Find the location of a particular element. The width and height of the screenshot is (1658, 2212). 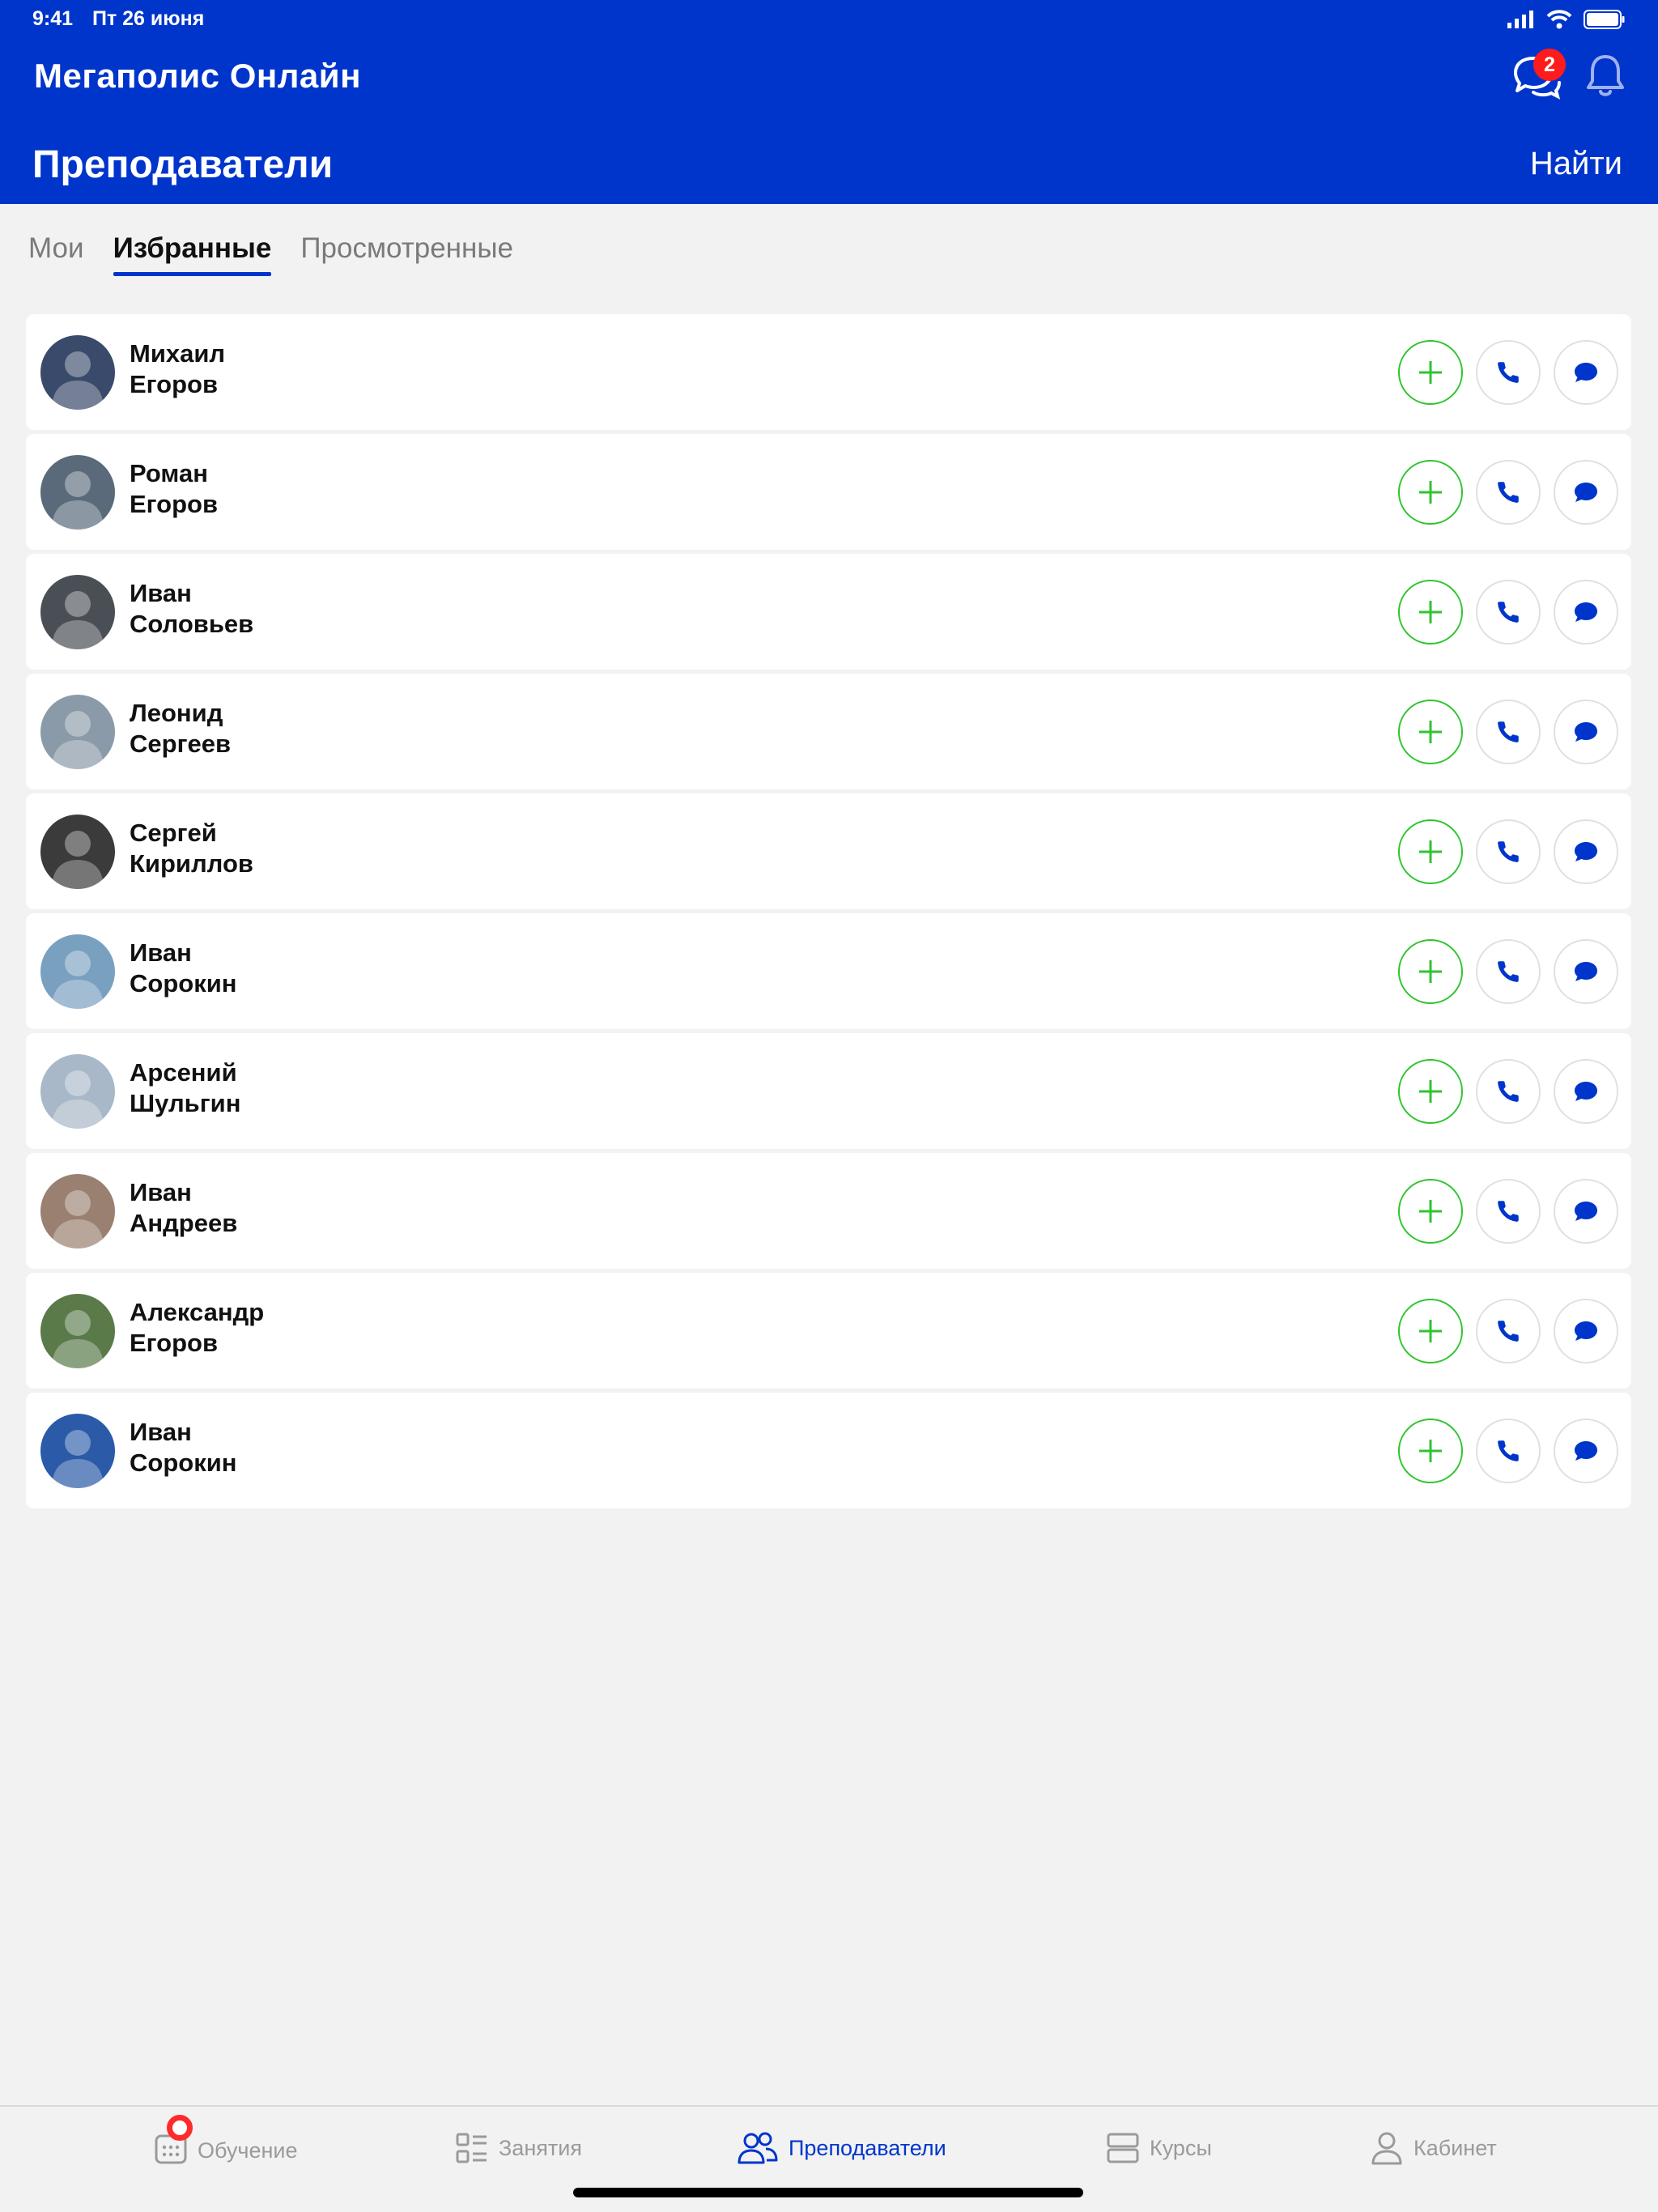

chat-button: 2 is located at coordinates (1537, 75).